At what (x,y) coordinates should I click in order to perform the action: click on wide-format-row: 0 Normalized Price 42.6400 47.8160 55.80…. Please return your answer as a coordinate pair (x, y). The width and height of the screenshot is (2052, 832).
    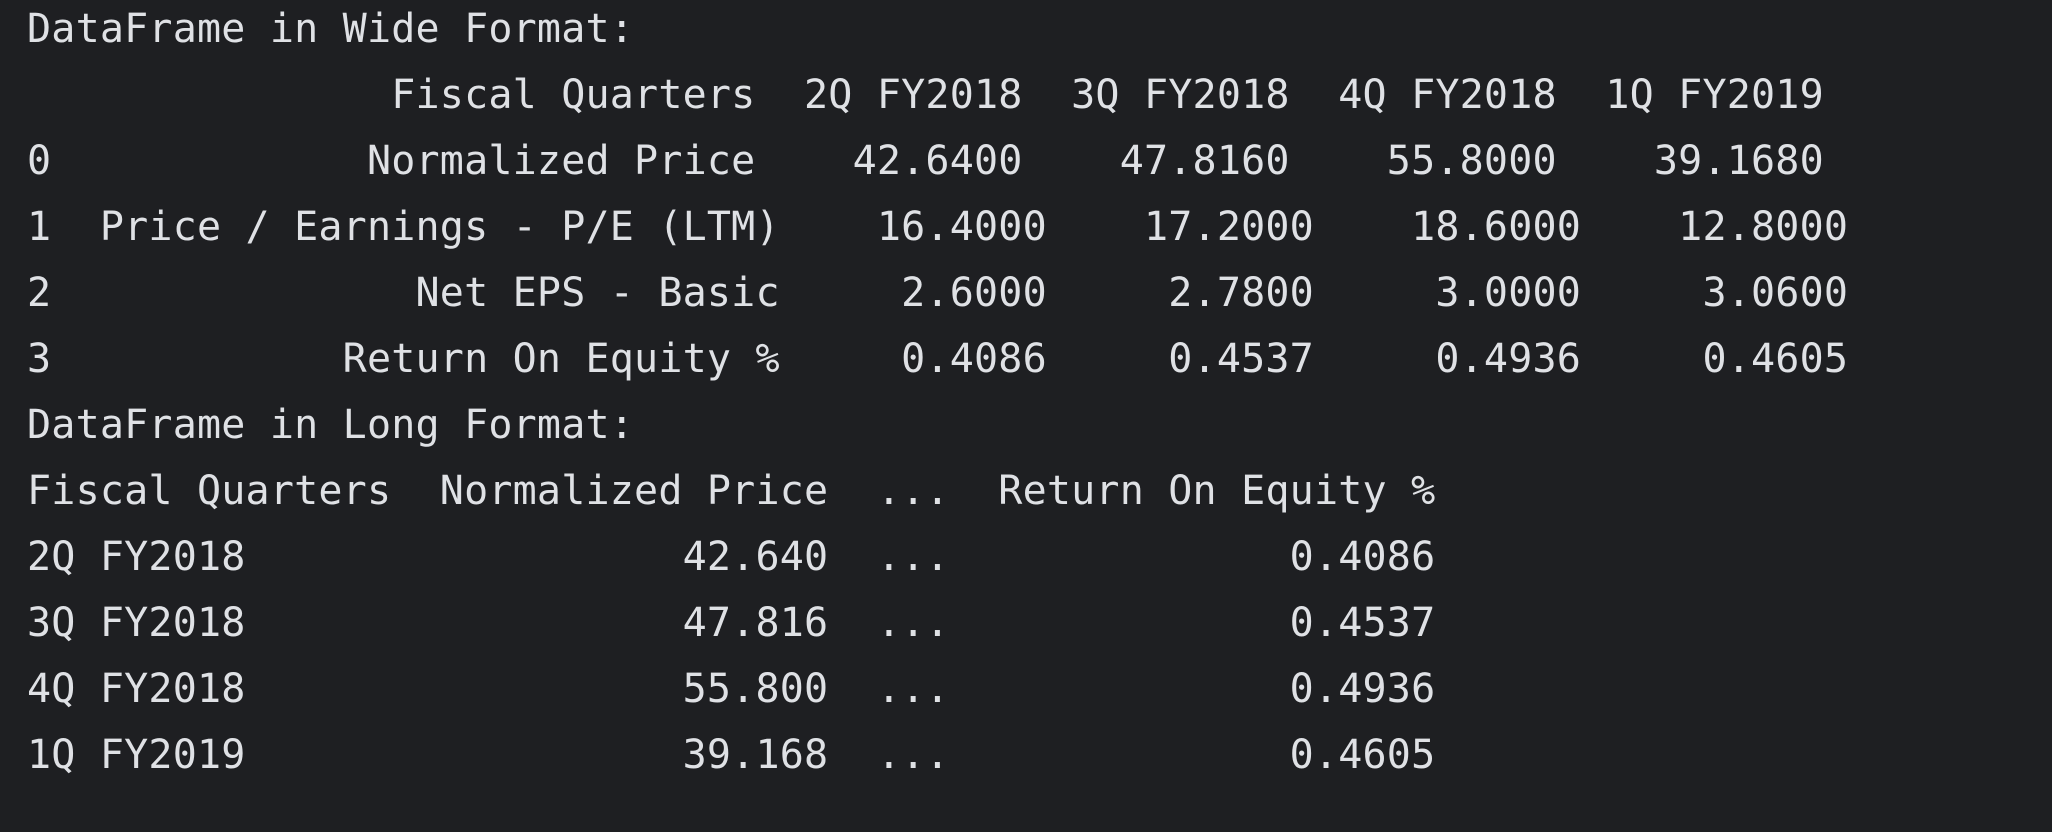
    Looking at the image, I should click on (925, 161).